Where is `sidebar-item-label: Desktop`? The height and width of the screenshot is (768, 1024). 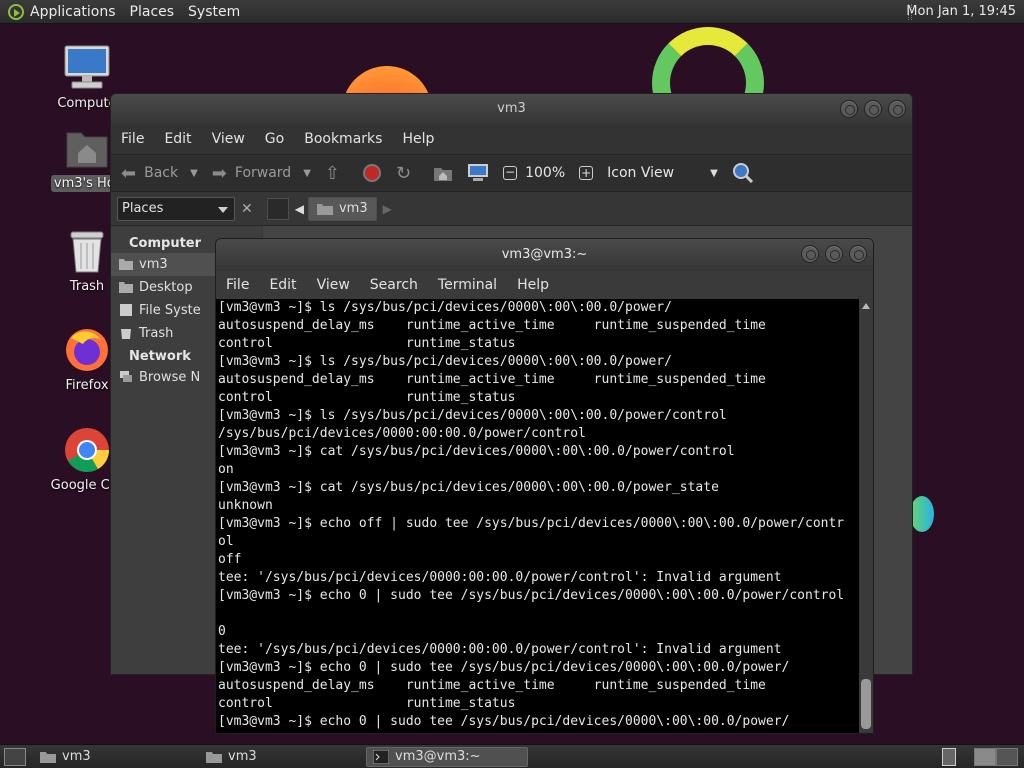
sidebar-item-label: Desktop is located at coordinates (166, 287).